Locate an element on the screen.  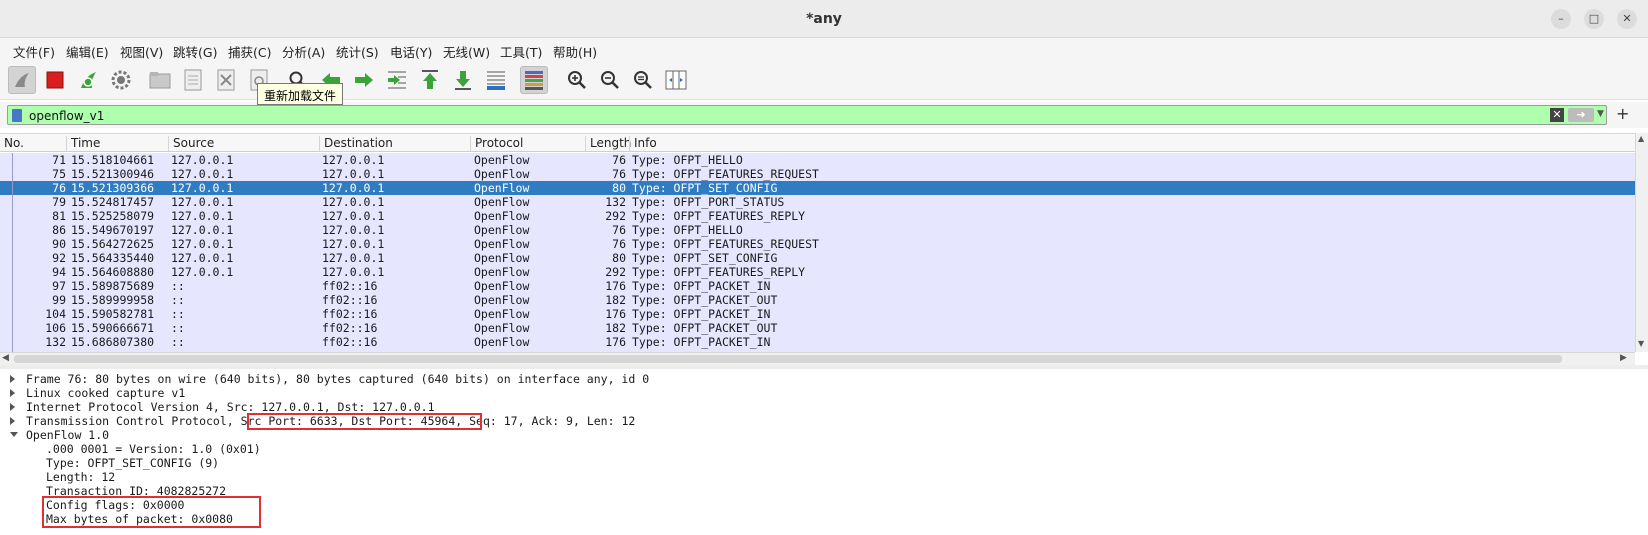
capture-options-button is located at coordinates (121, 80).